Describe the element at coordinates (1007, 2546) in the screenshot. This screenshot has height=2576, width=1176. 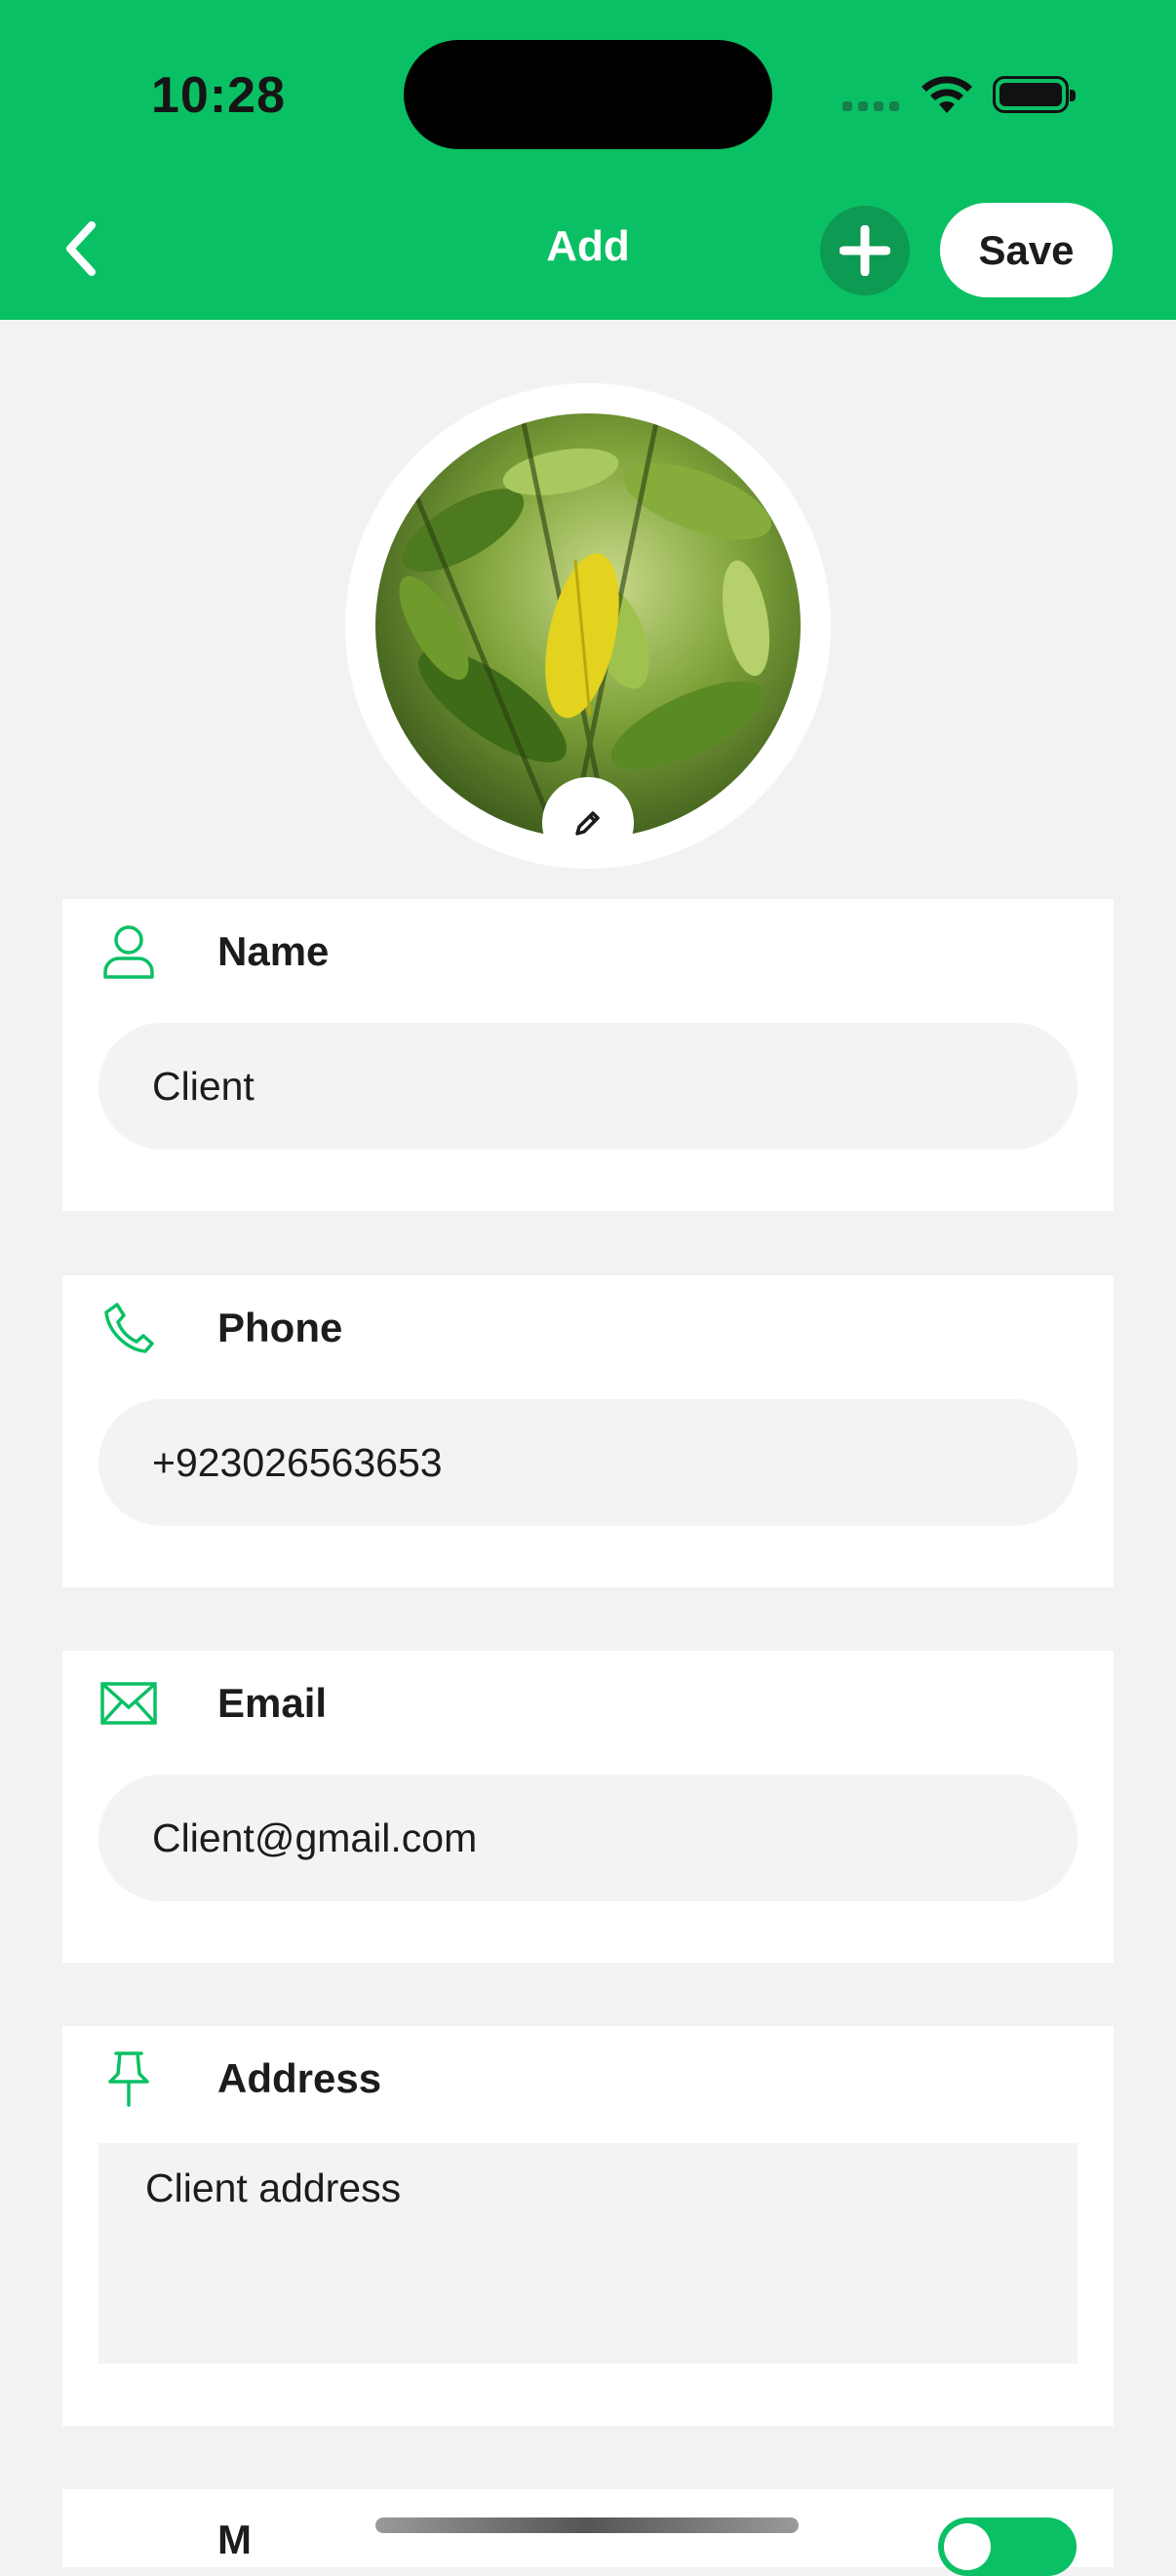
I see `section-toggle` at that location.